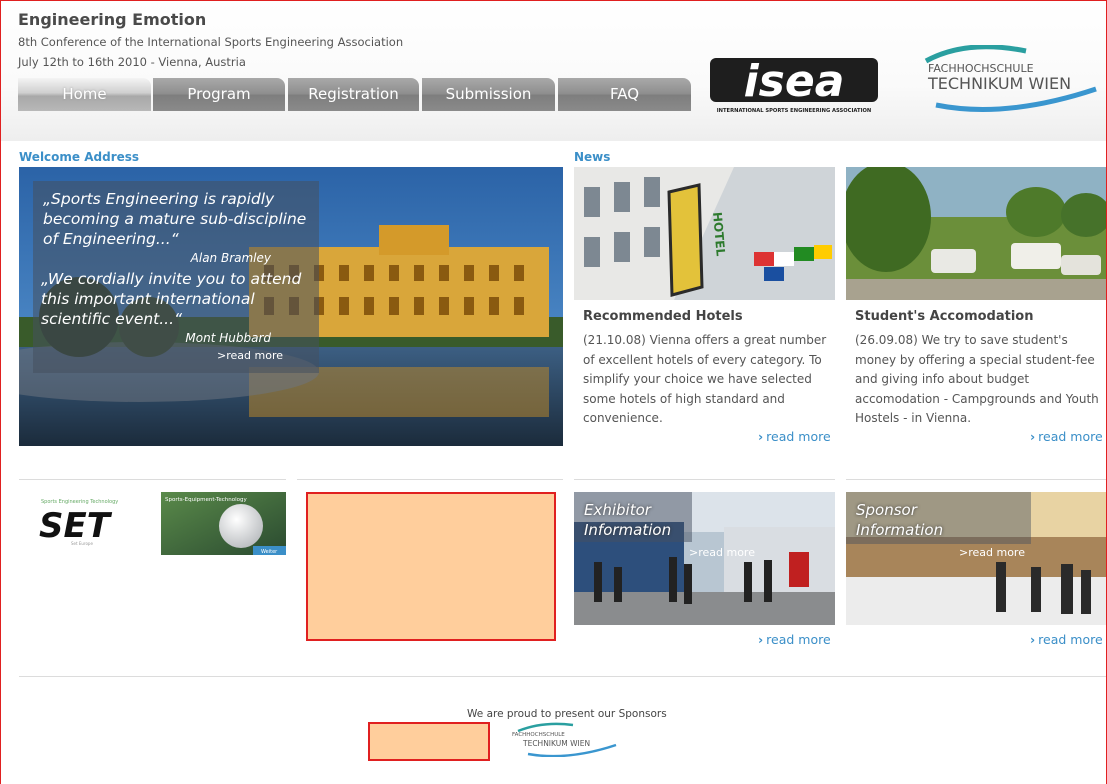 This screenshot has height=784, width=1107. Describe the element at coordinates (704, 233) in the screenshot. I see `hotel-image: HOTEL` at that location.